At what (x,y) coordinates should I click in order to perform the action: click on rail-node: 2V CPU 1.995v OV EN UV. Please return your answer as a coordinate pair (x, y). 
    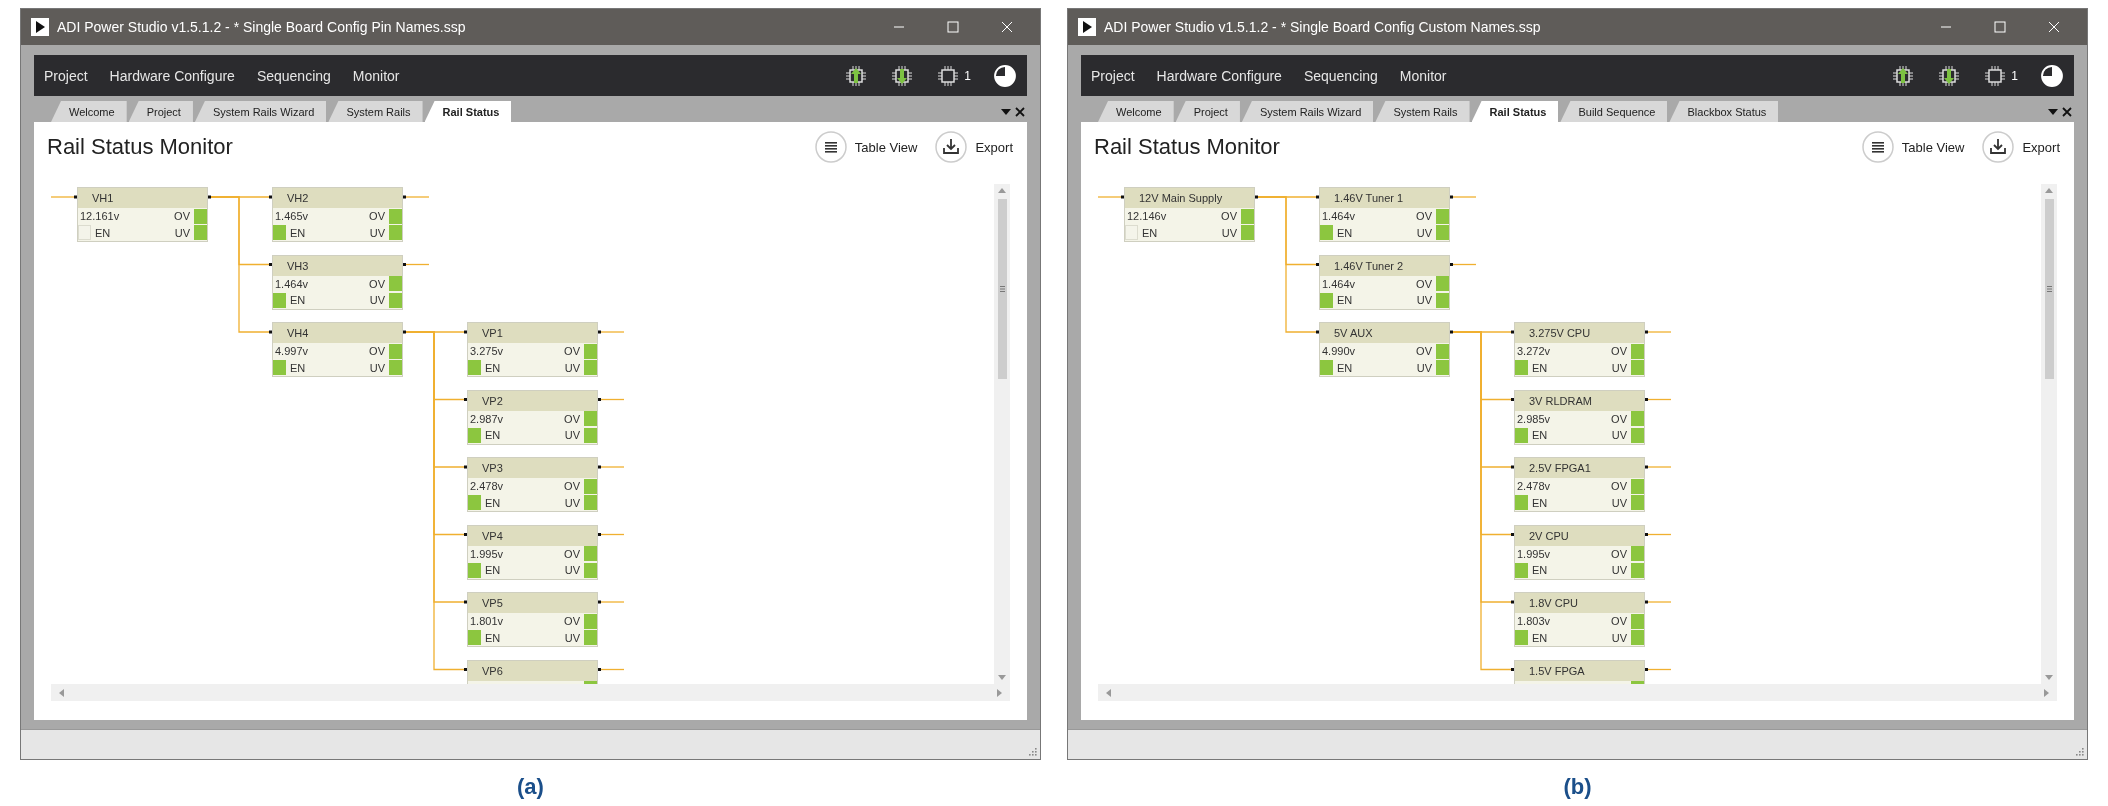
    Looking at the image, I should click on (1579, 552).